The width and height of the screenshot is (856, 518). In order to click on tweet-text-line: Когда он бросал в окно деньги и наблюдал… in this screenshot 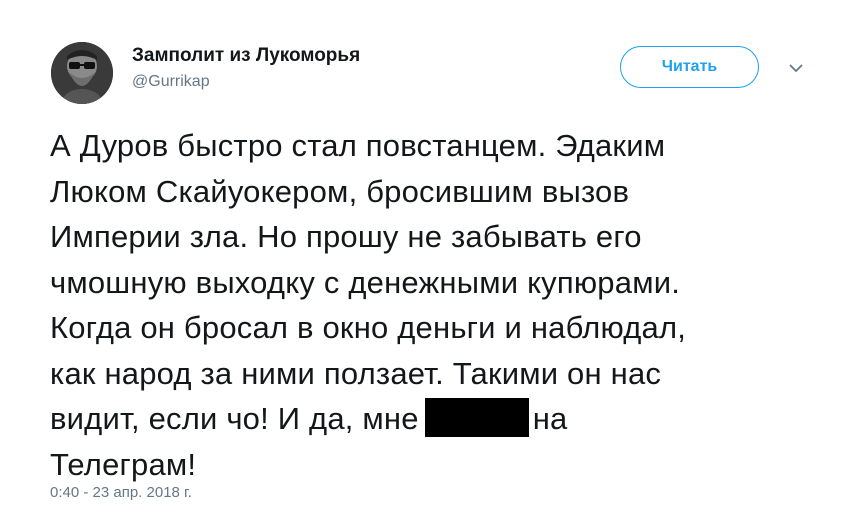, I will do `click(368, 327)`.